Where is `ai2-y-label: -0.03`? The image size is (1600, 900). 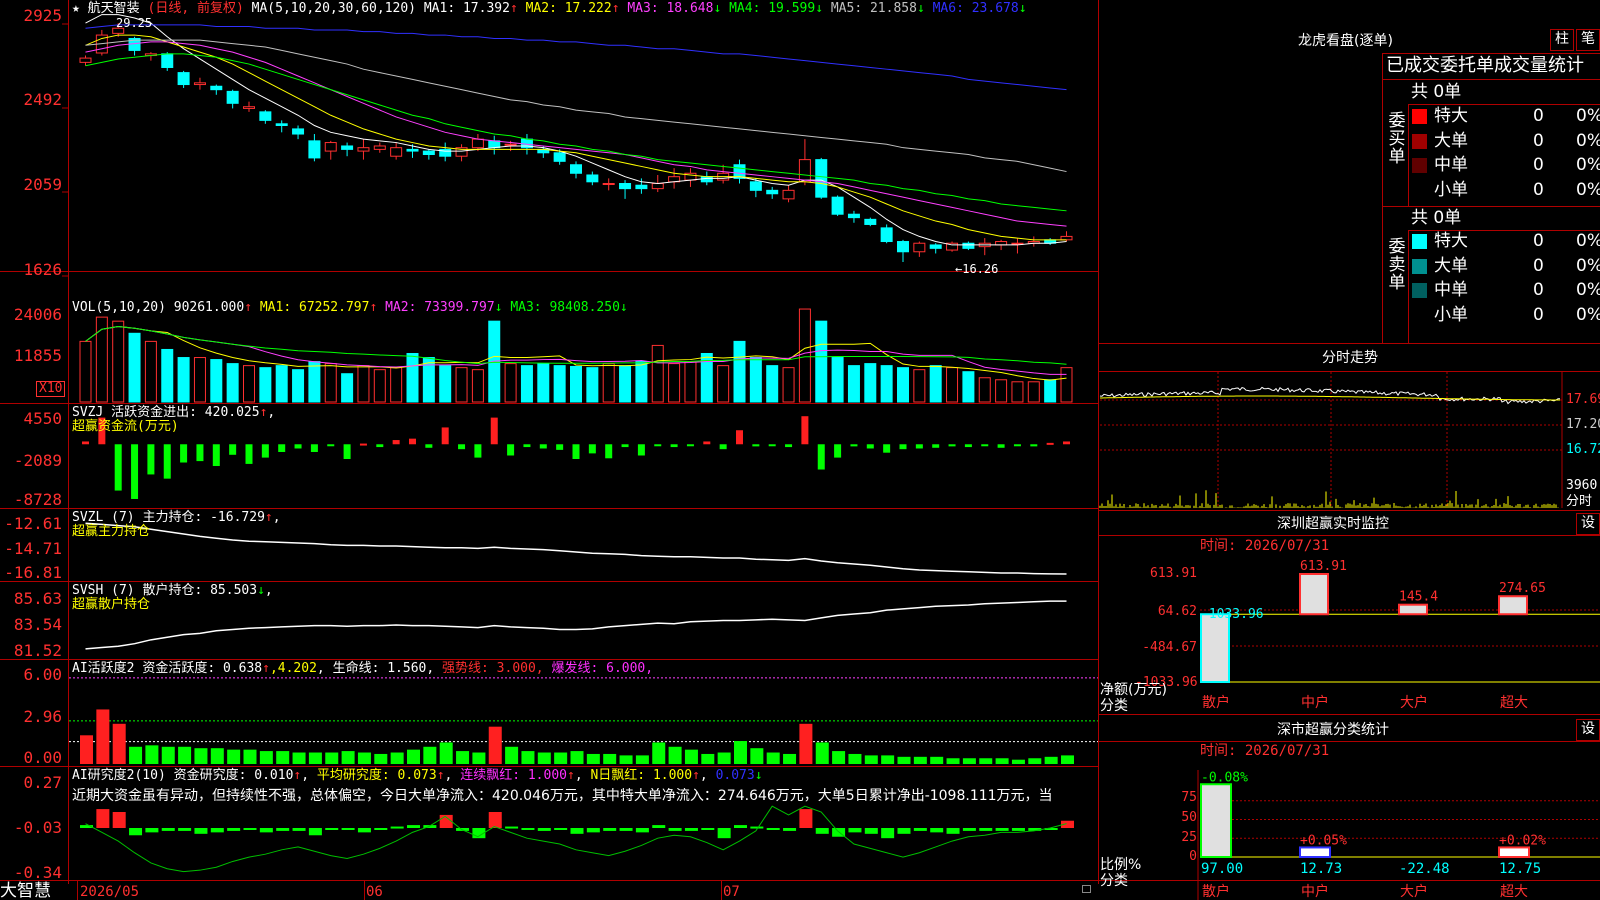 ai2-y-label: -0.03 is located at coordinates (37, 827).